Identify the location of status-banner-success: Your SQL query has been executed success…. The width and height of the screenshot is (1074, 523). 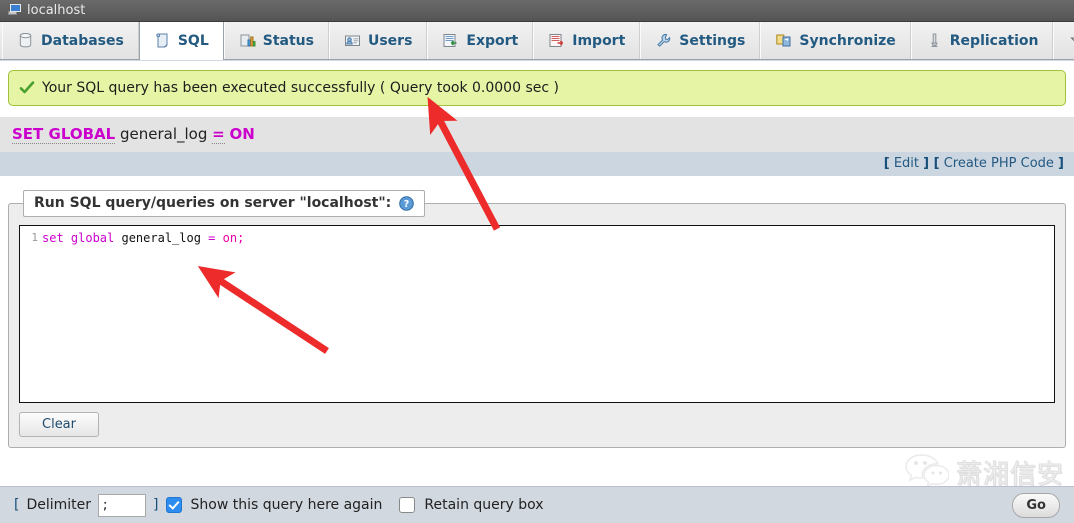
(537, 88).